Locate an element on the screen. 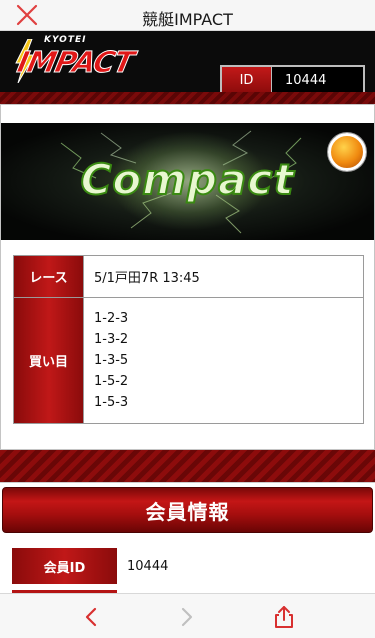  browser-topbar: 競艇IMPACT is located at coordinates (187, 15).